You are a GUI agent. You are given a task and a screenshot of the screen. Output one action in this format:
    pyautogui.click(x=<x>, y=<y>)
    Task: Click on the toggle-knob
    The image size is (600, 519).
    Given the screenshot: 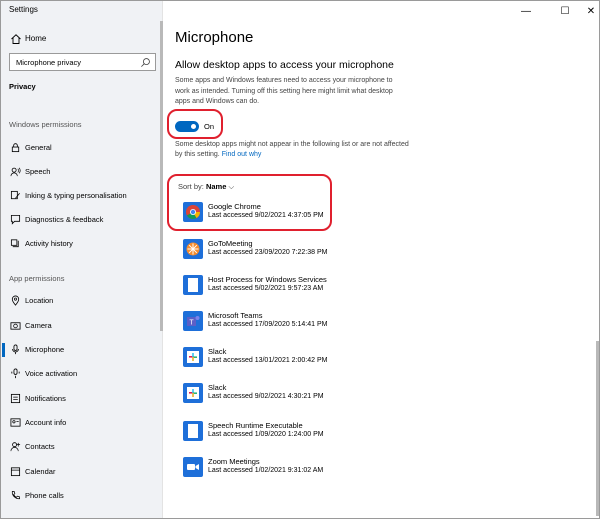 What is the action you would take?
    pyautogui.click(x=193, y=126)
    